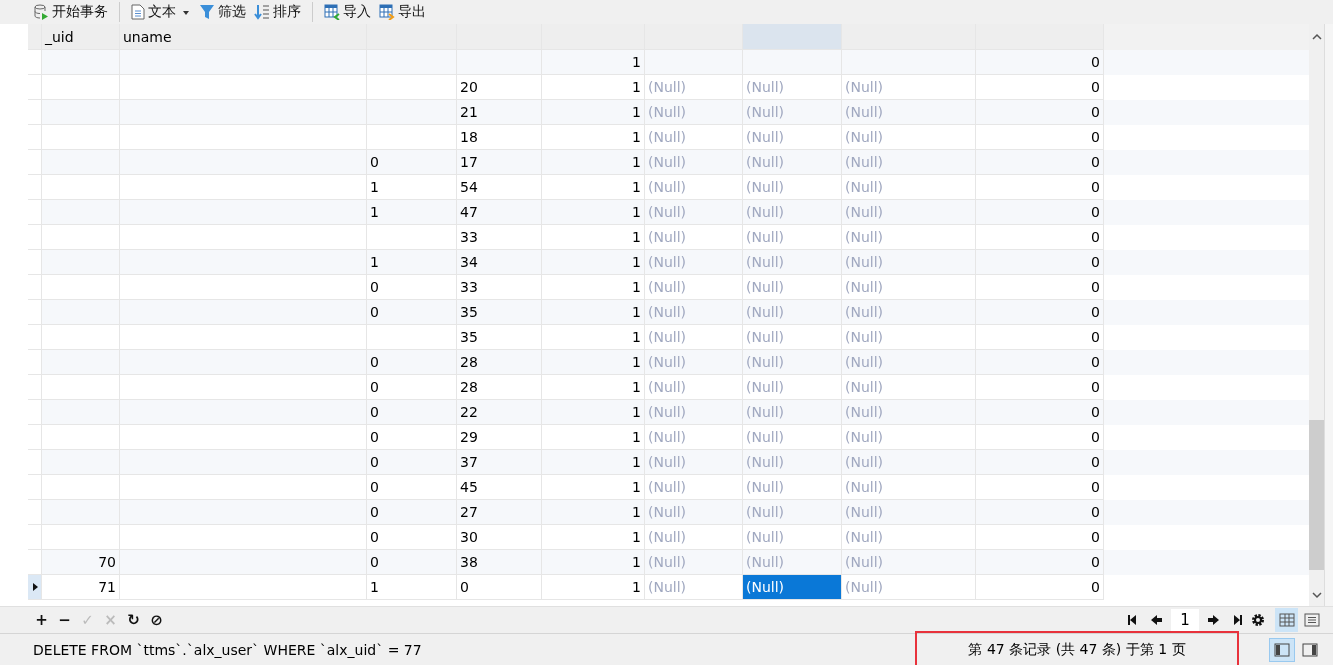 The height and width of the screenshot is (665, 1333). What do you see at coordinates (469, 262) in the screenshot?
I see `table-cell: 34` at bounding box center [469, 262].